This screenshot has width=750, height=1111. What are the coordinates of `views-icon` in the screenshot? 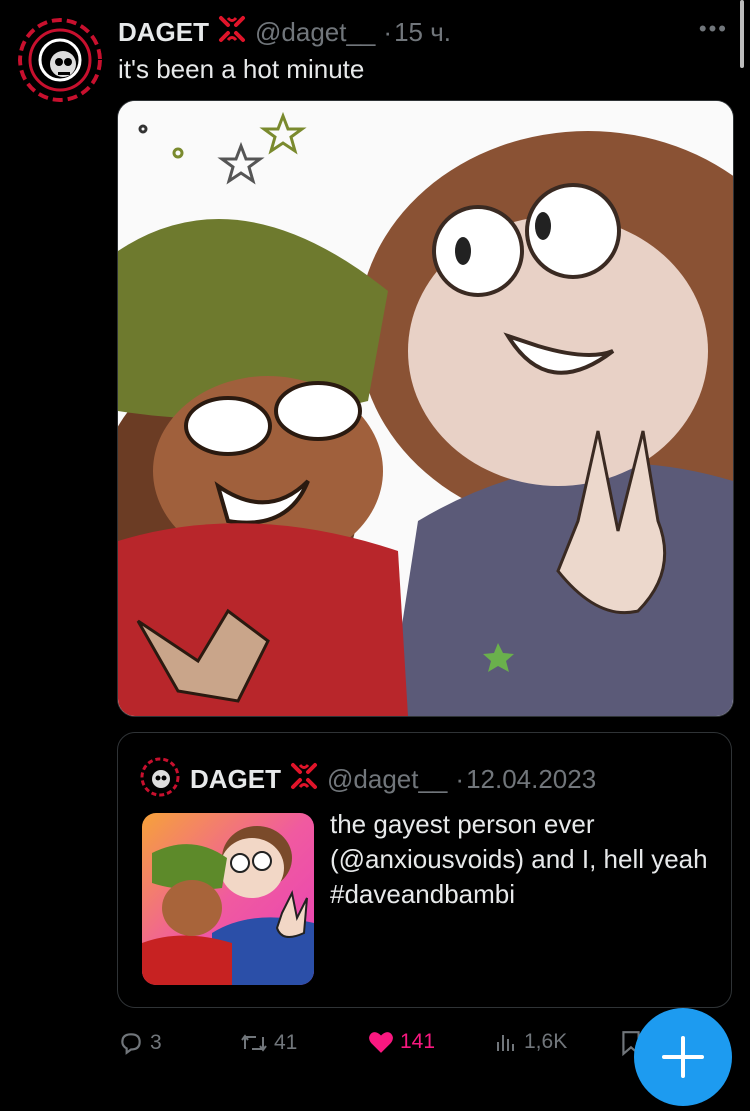 It's located at (505, 1043).